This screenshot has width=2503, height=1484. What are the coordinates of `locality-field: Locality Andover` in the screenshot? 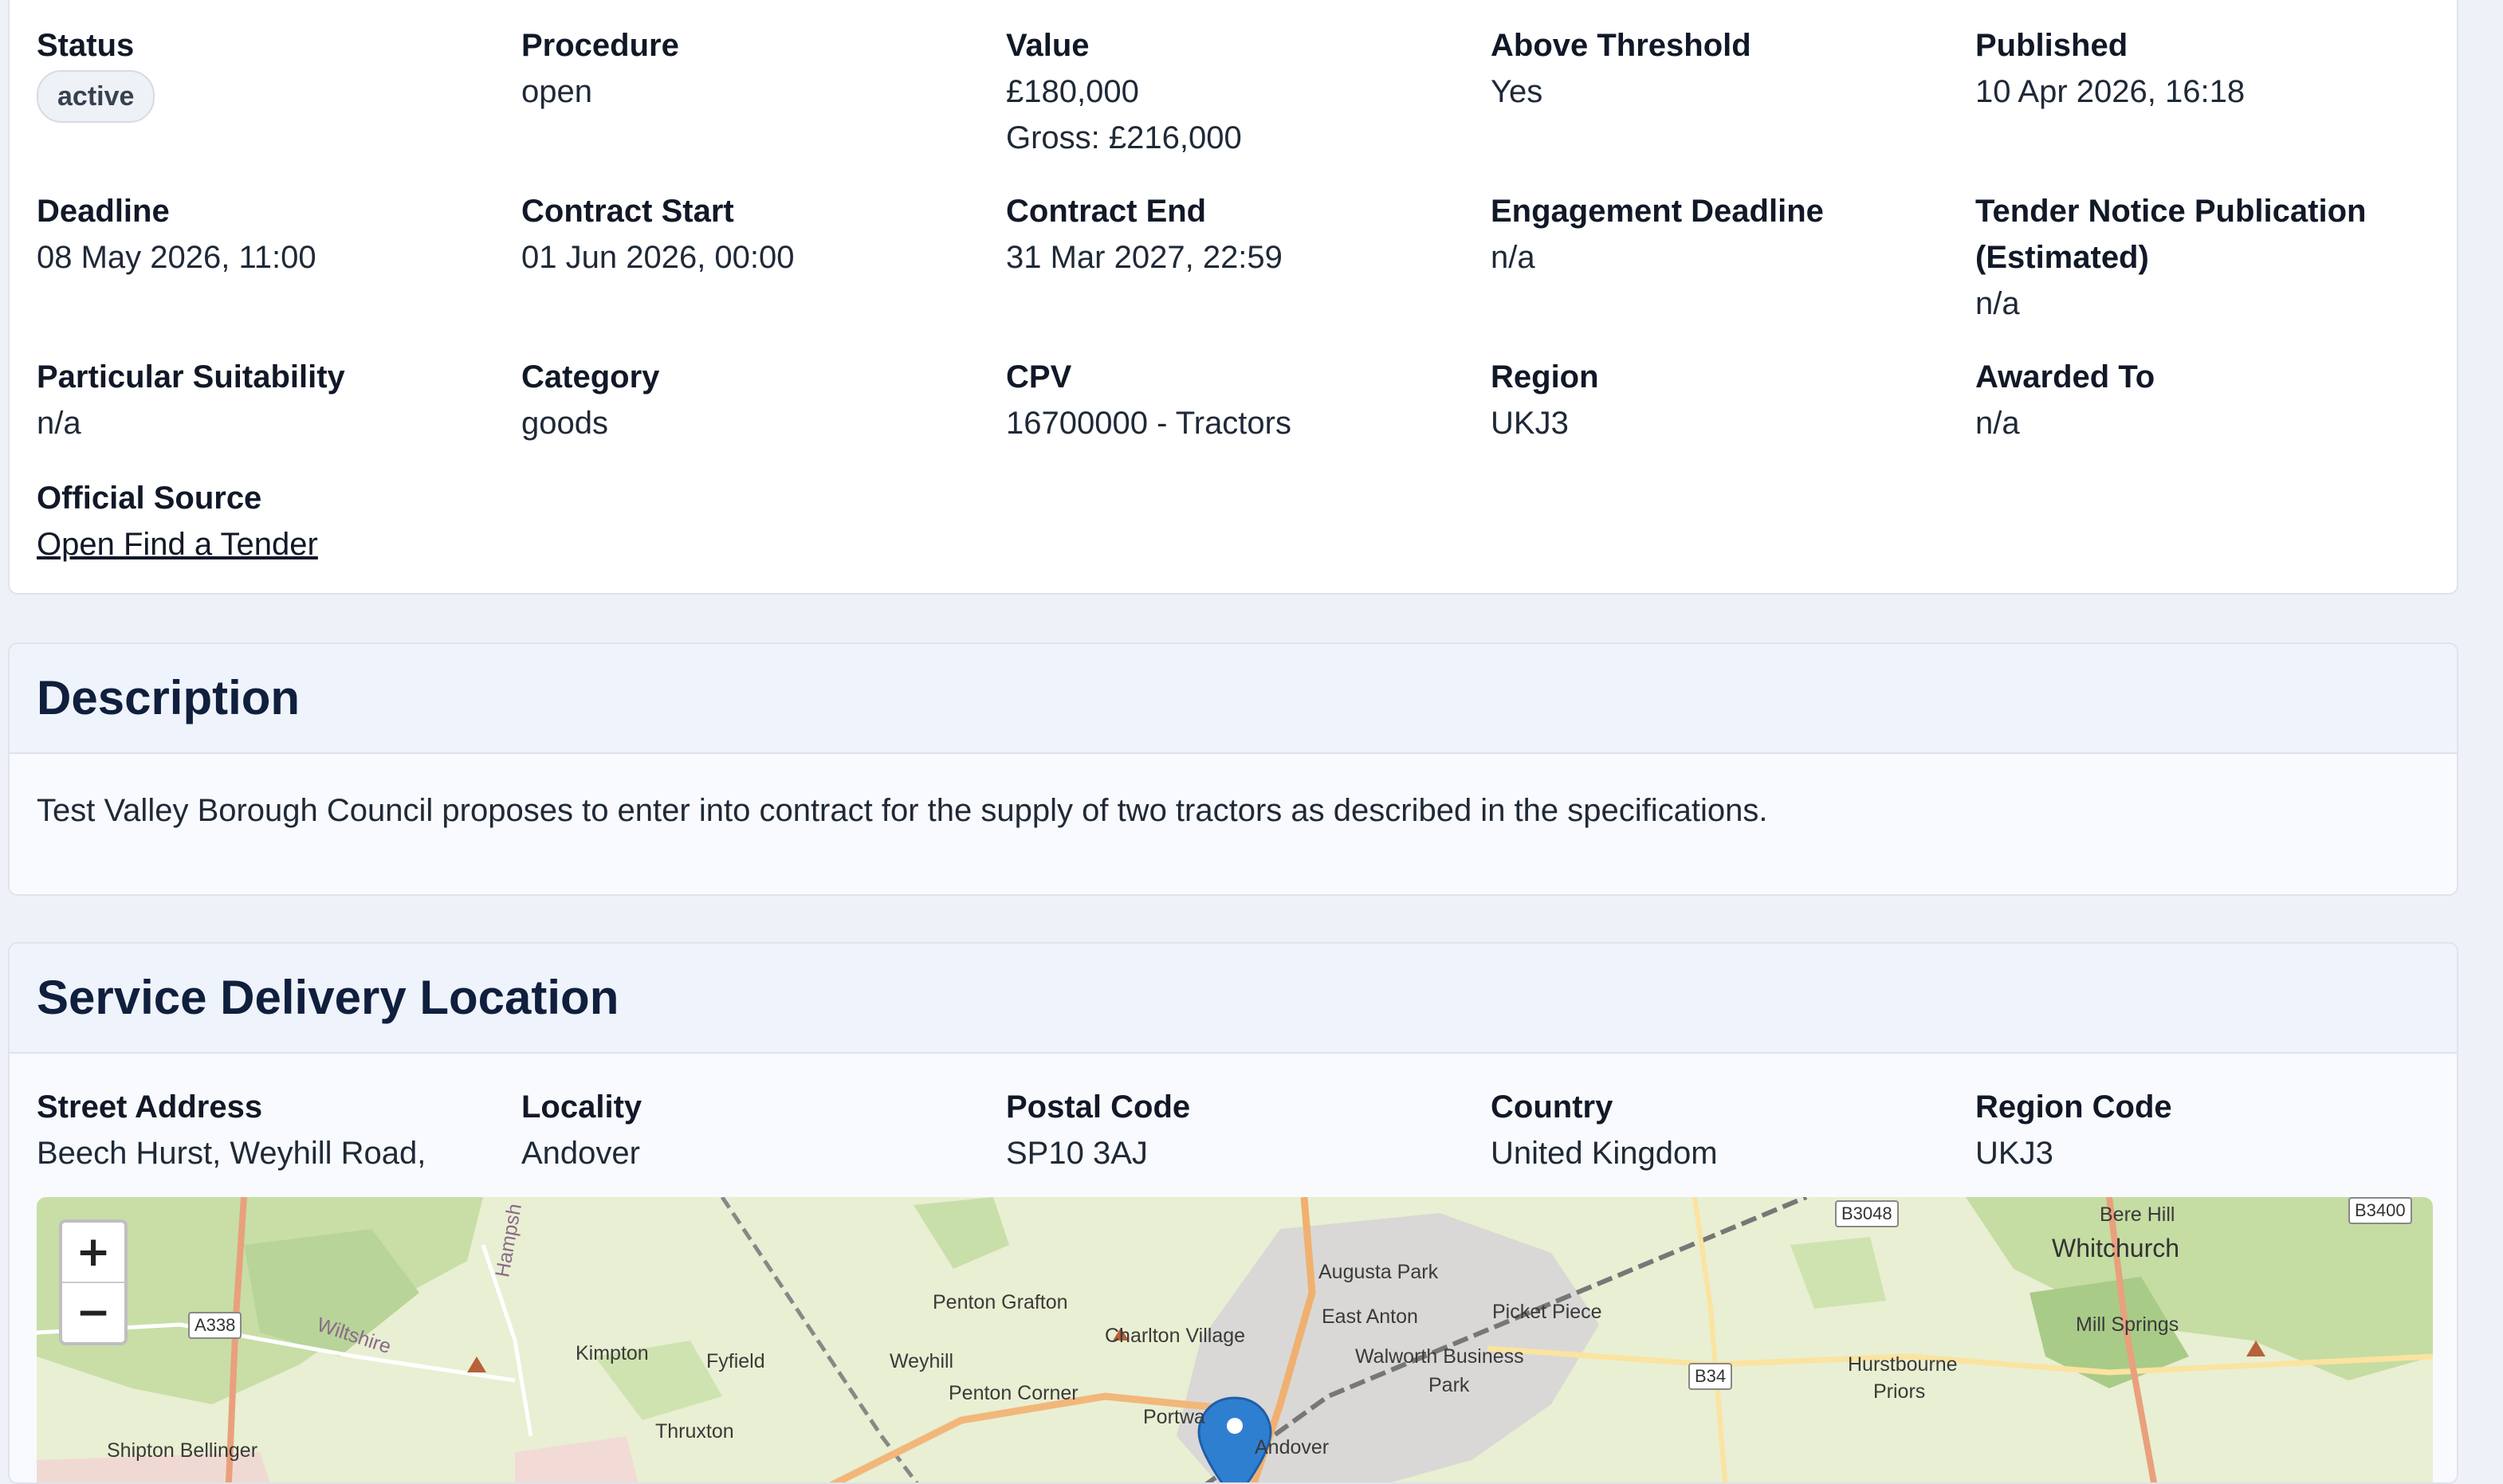 It's located at (752, 1130).